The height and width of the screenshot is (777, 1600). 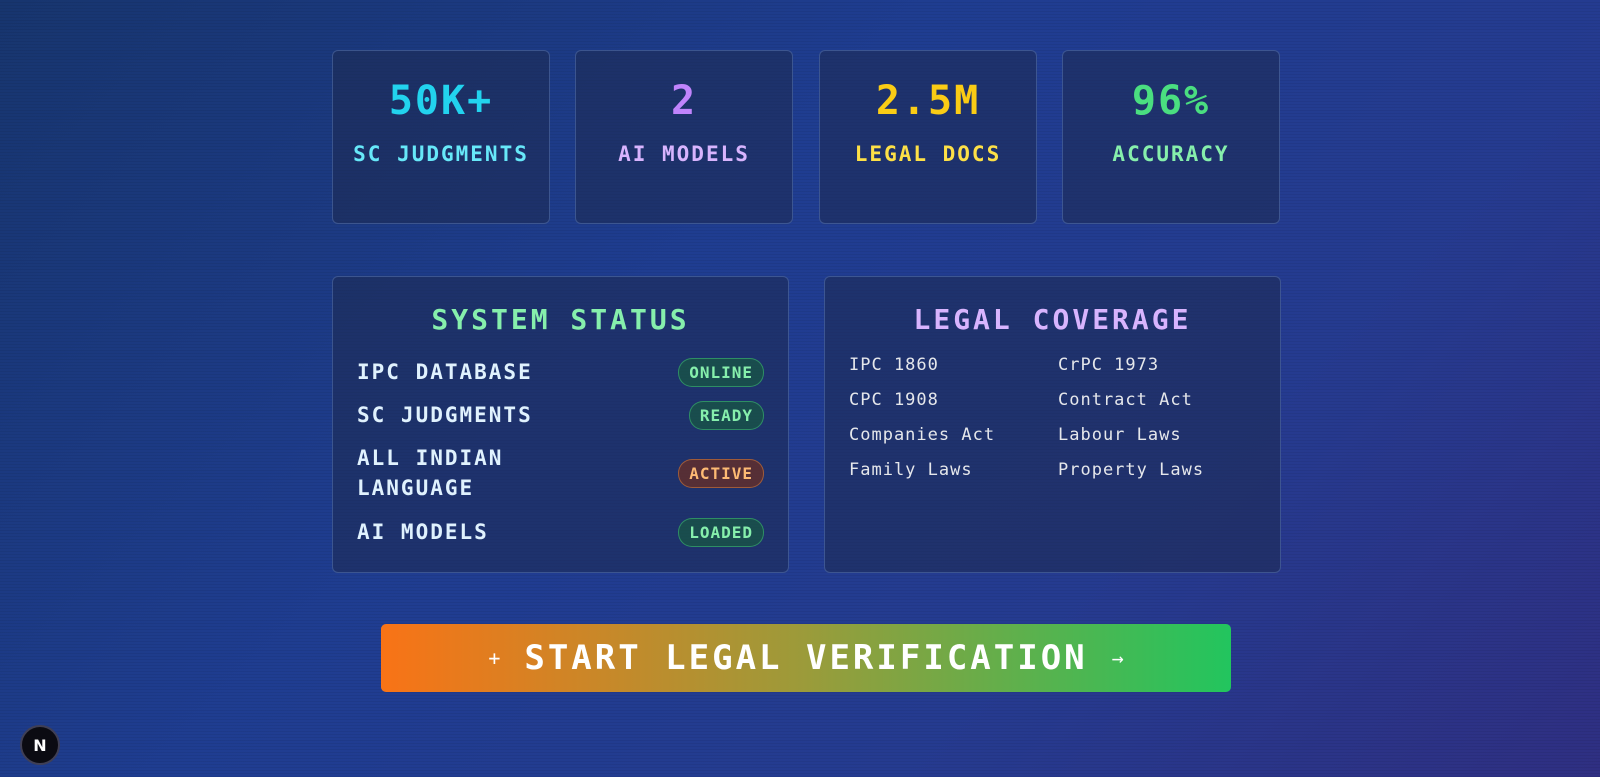 I want to click on coverage-item: Labour Laws, so click(x=1120, y=435).